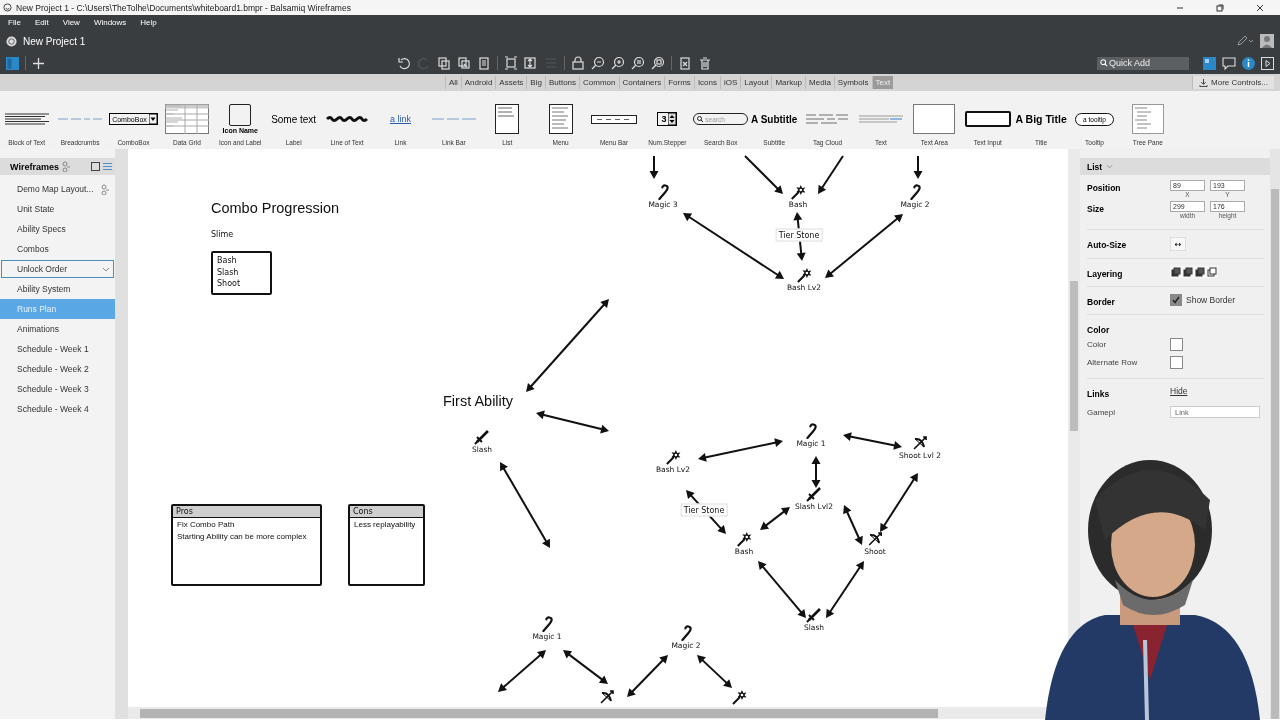 The image size is (1280, 720). I want to click on menubar-entry: Windows, so click(110, 22).